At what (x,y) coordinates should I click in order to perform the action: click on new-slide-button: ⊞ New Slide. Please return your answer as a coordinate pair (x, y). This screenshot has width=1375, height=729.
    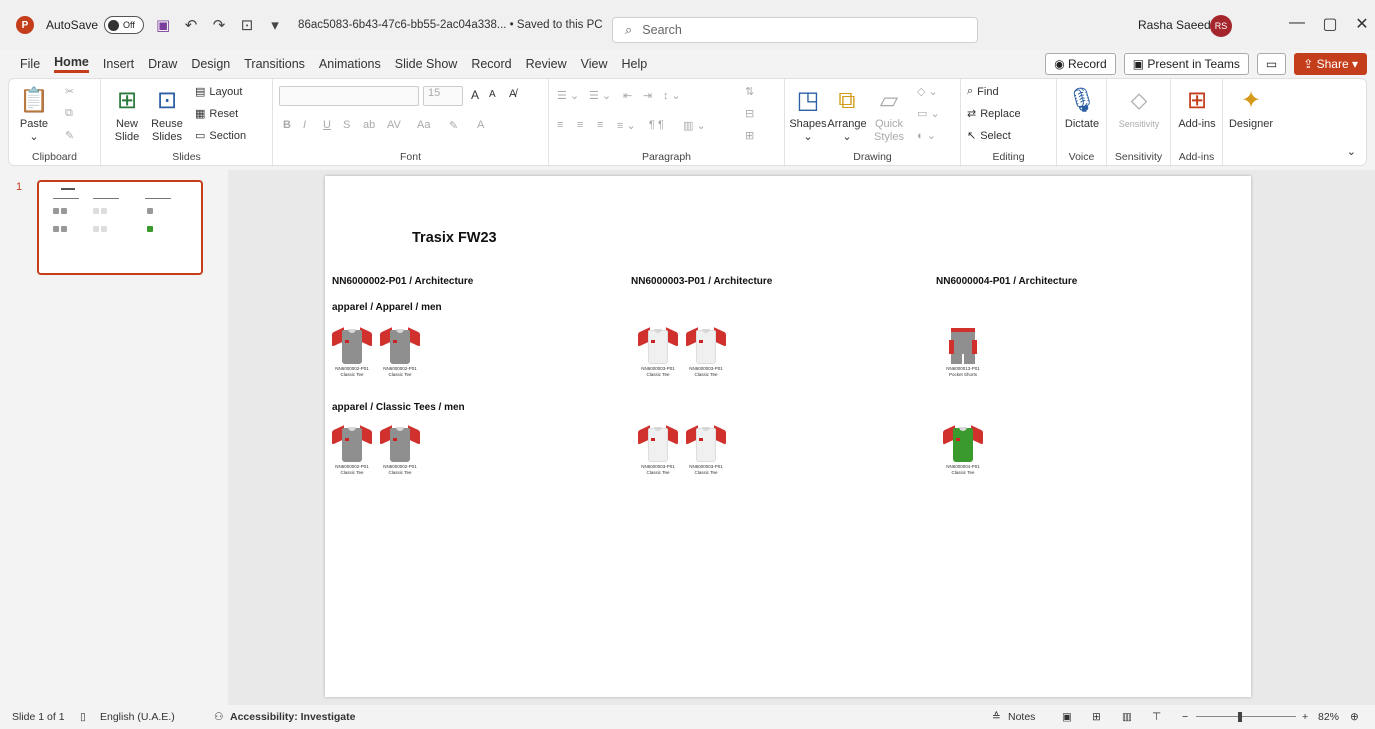
    Looking at the image, I should click on (127, 114).